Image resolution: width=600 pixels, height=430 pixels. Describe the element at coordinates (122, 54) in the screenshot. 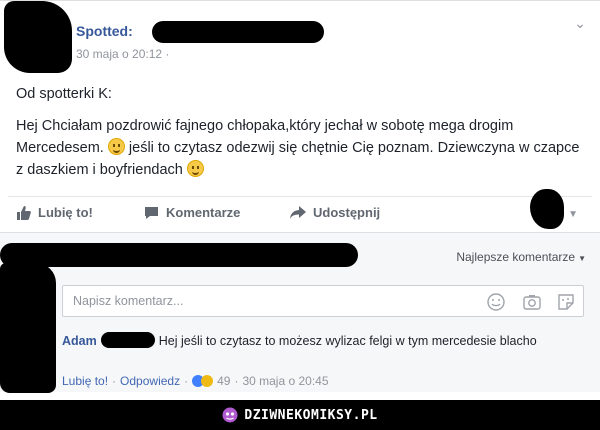

I see `post-timestamp: 30 maja o 20:12 ·` at that location.